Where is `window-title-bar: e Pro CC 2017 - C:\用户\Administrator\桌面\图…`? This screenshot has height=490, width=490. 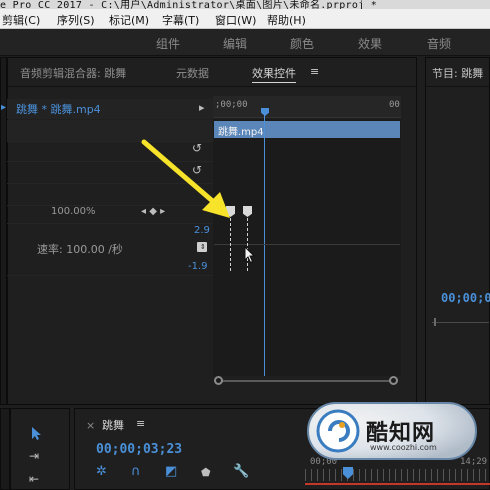
window-title-bar: e Pro CC 2017 - C:\用户\Administrator\桌面\图… is located at coordinates (245, 4).